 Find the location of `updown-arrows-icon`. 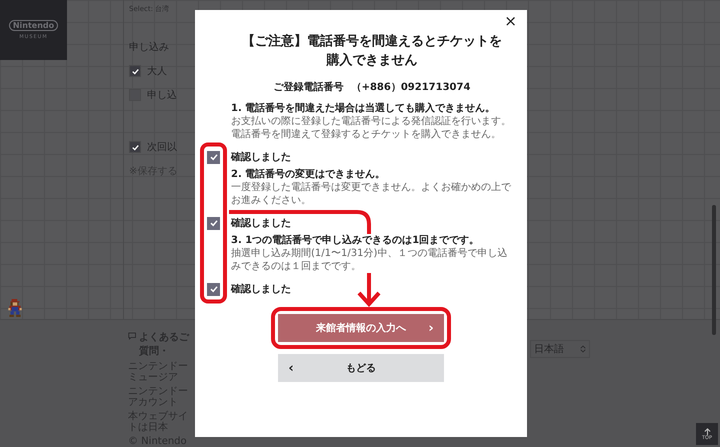

updown-arrows-icon is located at coordinates (583, 349).